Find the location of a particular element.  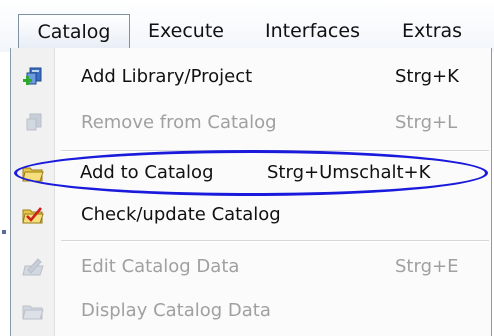

menu-item-shortcut: Strg+Umschalt+K is located at coordinates (349, 172).